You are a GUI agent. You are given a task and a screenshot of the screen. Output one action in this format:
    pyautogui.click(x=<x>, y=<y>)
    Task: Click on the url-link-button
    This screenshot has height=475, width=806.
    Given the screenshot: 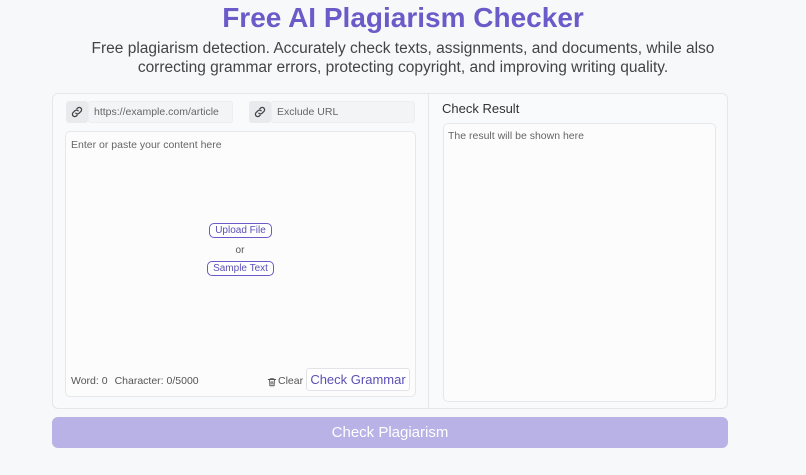 What is the action you would take?
    pyautogui.click(x=77, y=112)
    